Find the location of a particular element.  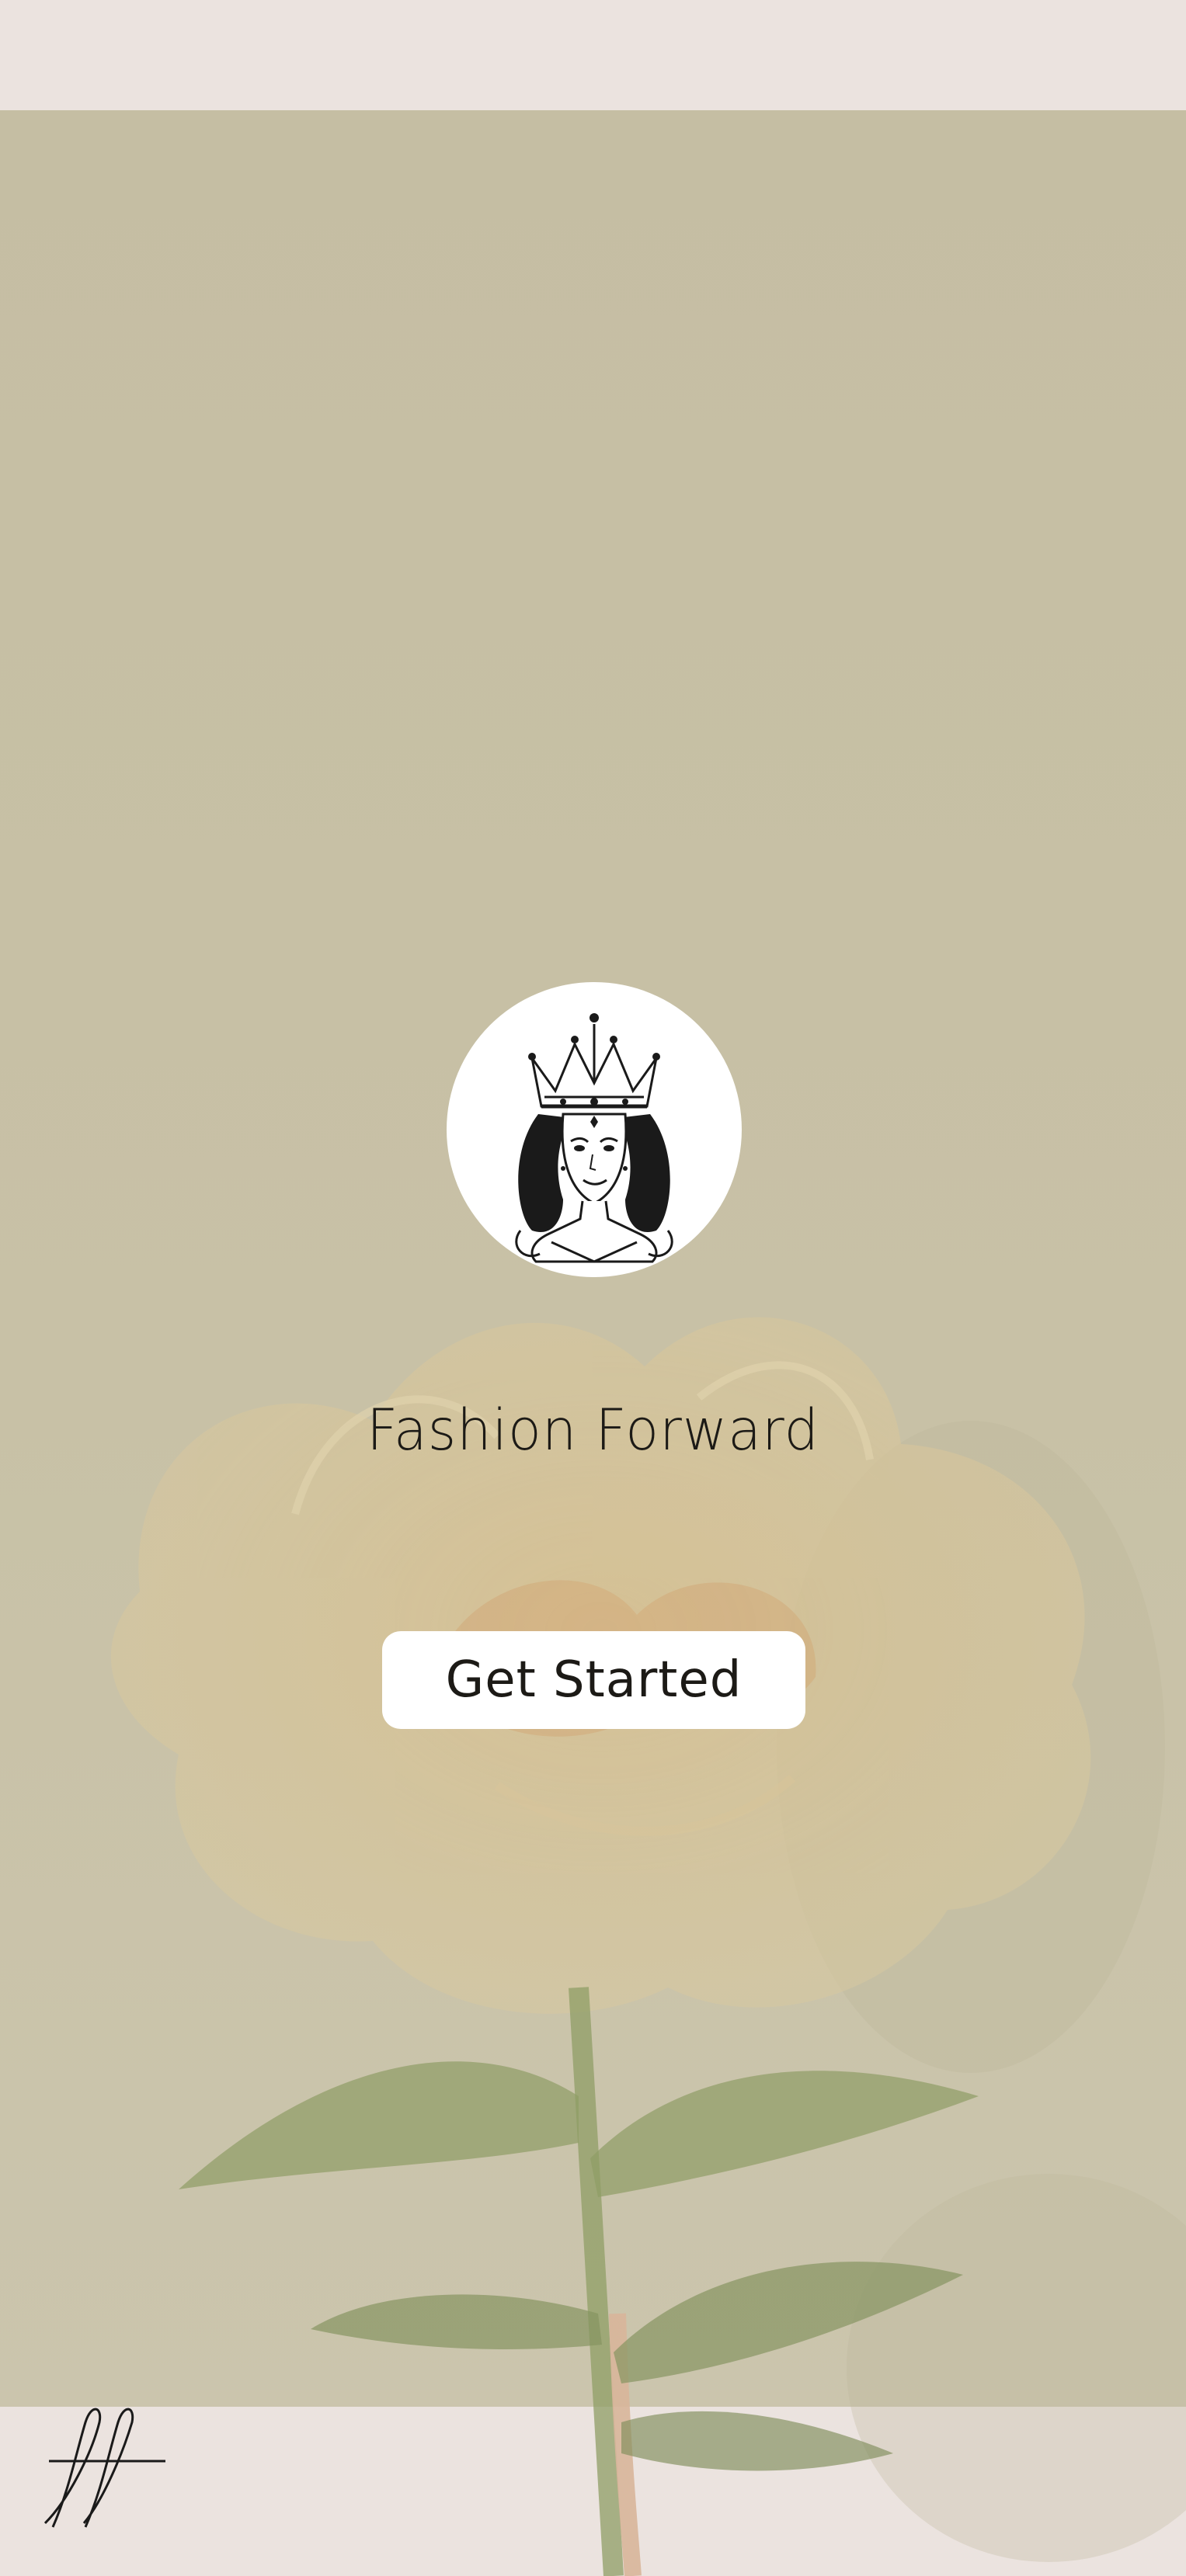

brand-title: Fashion Forward is located at coordinates (593, 1430).